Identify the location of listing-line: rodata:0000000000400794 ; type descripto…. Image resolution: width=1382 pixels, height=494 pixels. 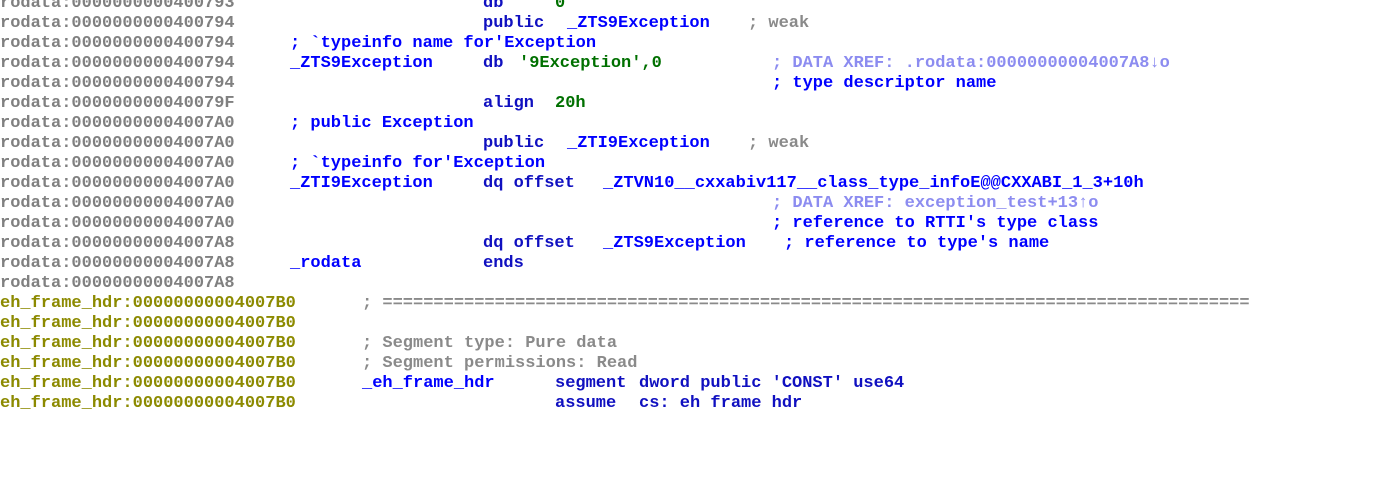
(691, 84).